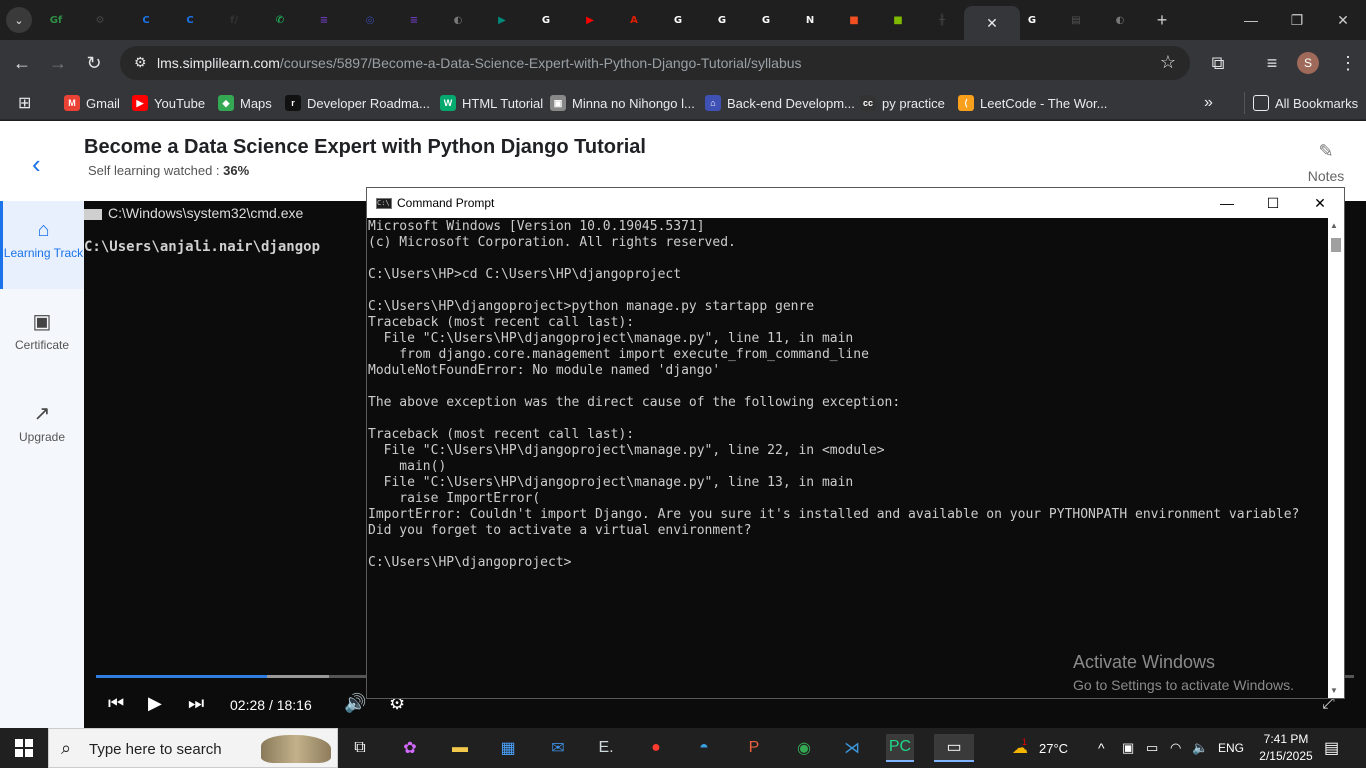 This screenshot has height=768, width=1366. Describe the element at coordinates (1227, 203) in the screenshot. I see `cmd-minimize-button: —` at that location.